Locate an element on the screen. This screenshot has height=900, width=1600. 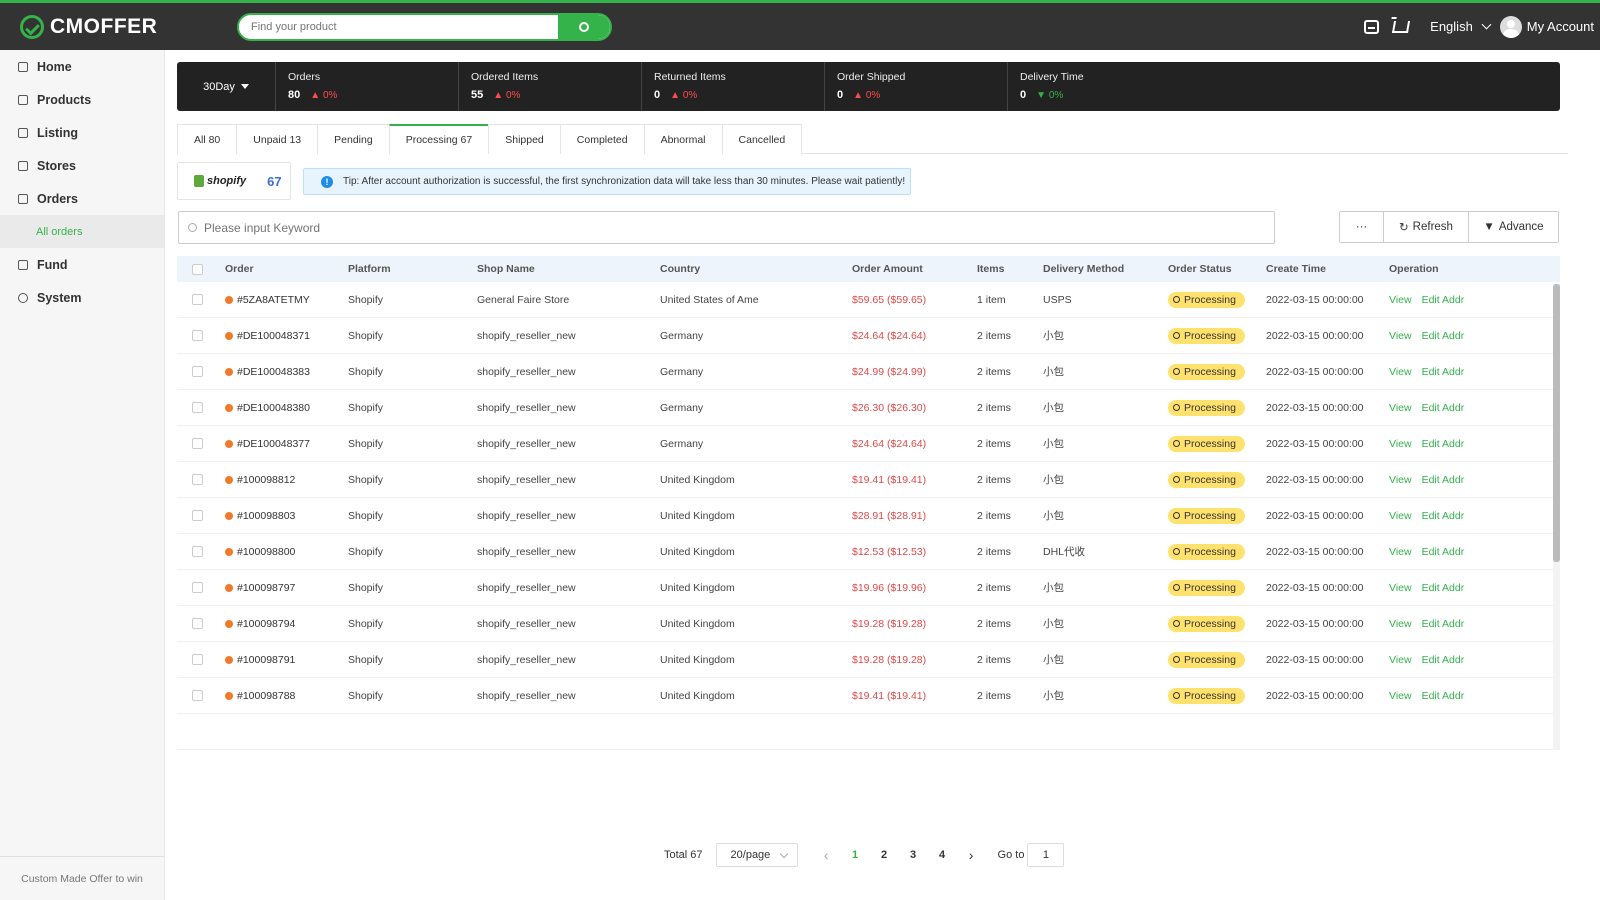
page-number: 1 is located at coordinates (855, 855).